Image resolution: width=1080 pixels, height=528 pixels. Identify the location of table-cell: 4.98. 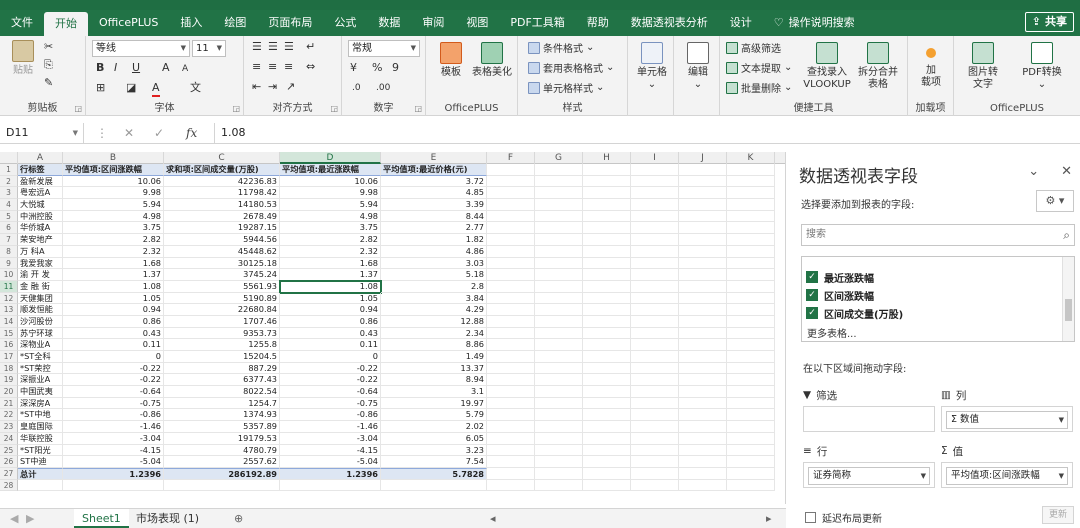
(113, 216).